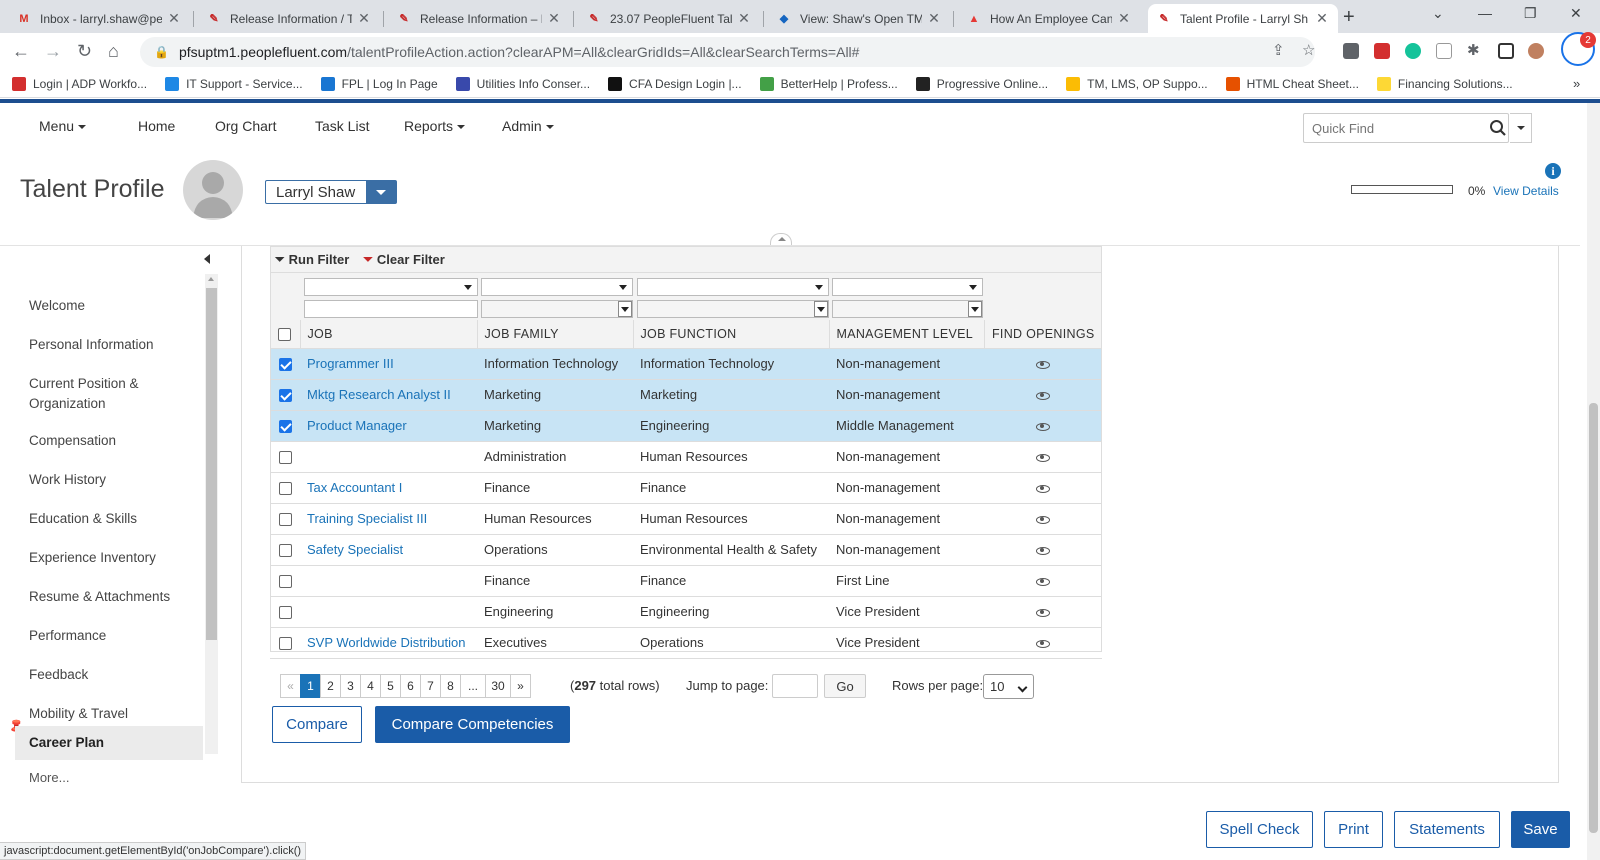 The image size is (1600, 860). Describe the element at coordinates (109, 597) in the screenshot. I see `sidebar-item-resume-attachments: Resume & Attachments` at that location.